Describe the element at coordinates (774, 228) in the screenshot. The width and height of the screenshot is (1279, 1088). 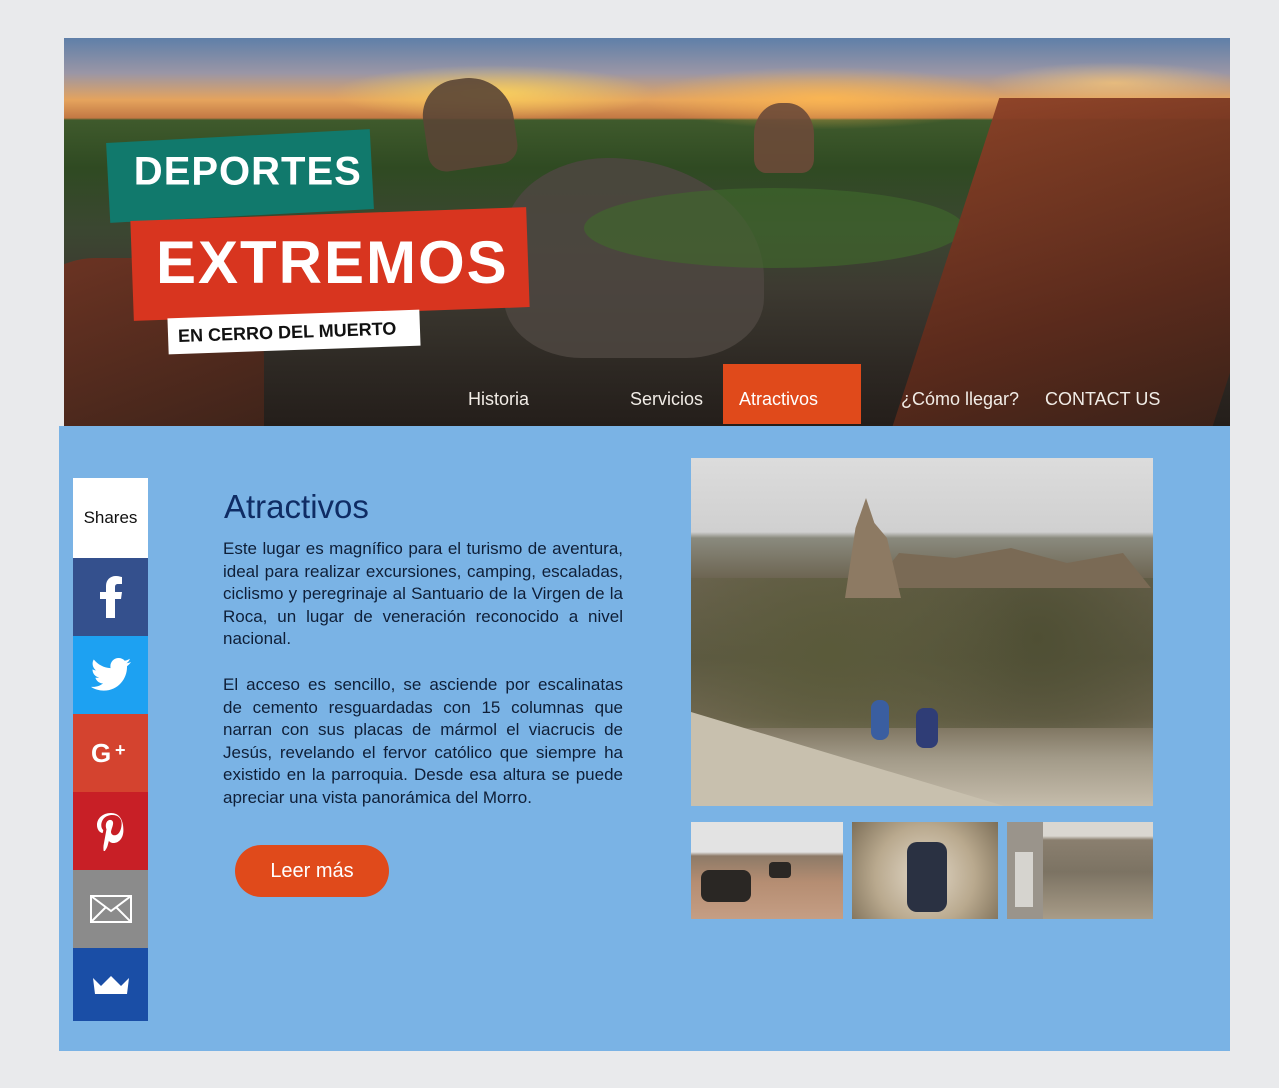
I see `hero-vegetation` at that location.